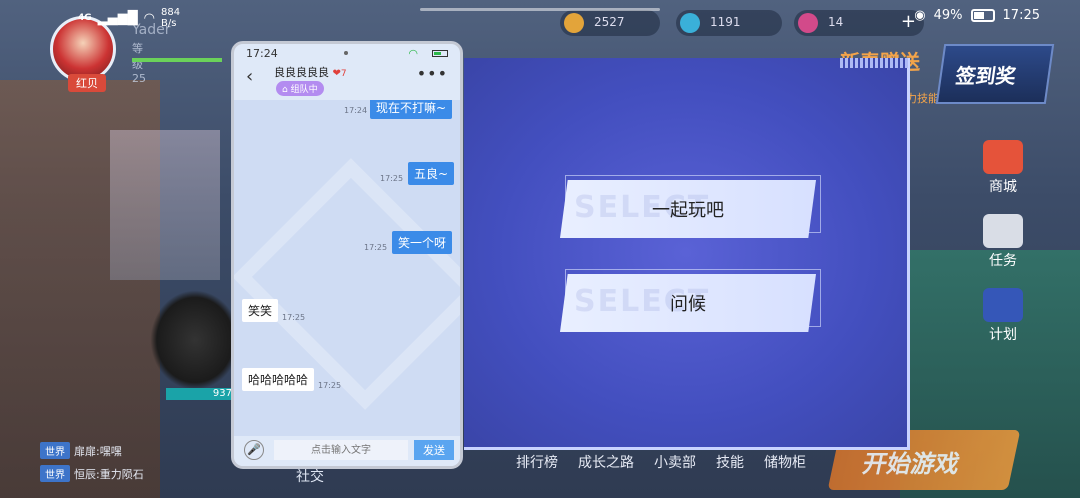 The width and height of the screenshot is (1080, 498). What do you see at coordinates (177, 60) in the screenshot?
I see `exp-bar` at bounding box center [177, 60].